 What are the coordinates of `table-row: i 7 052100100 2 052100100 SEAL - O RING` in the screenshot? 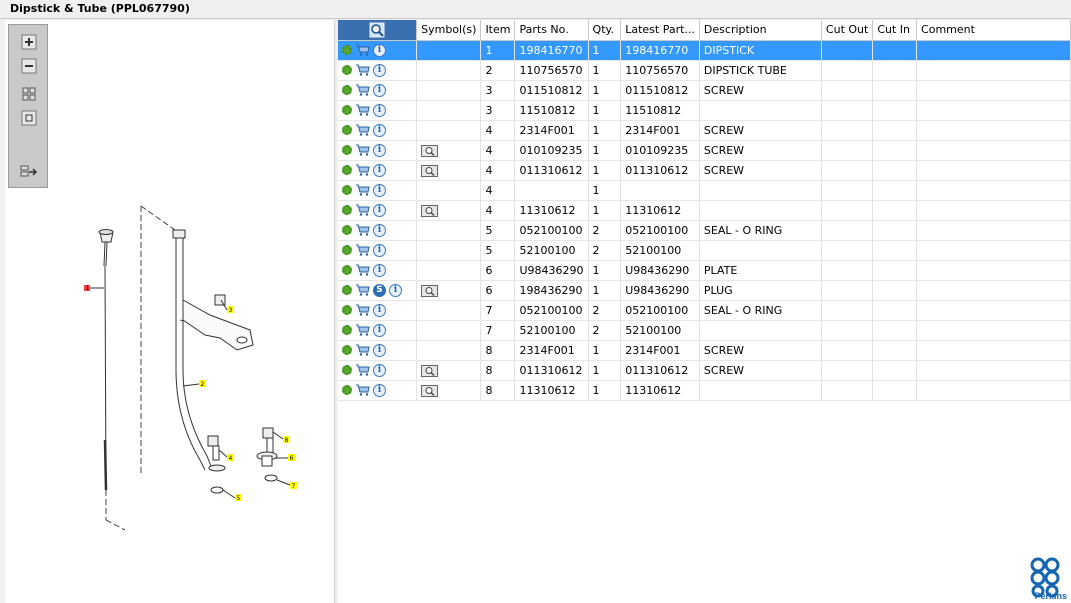 It's located at (704, 310).